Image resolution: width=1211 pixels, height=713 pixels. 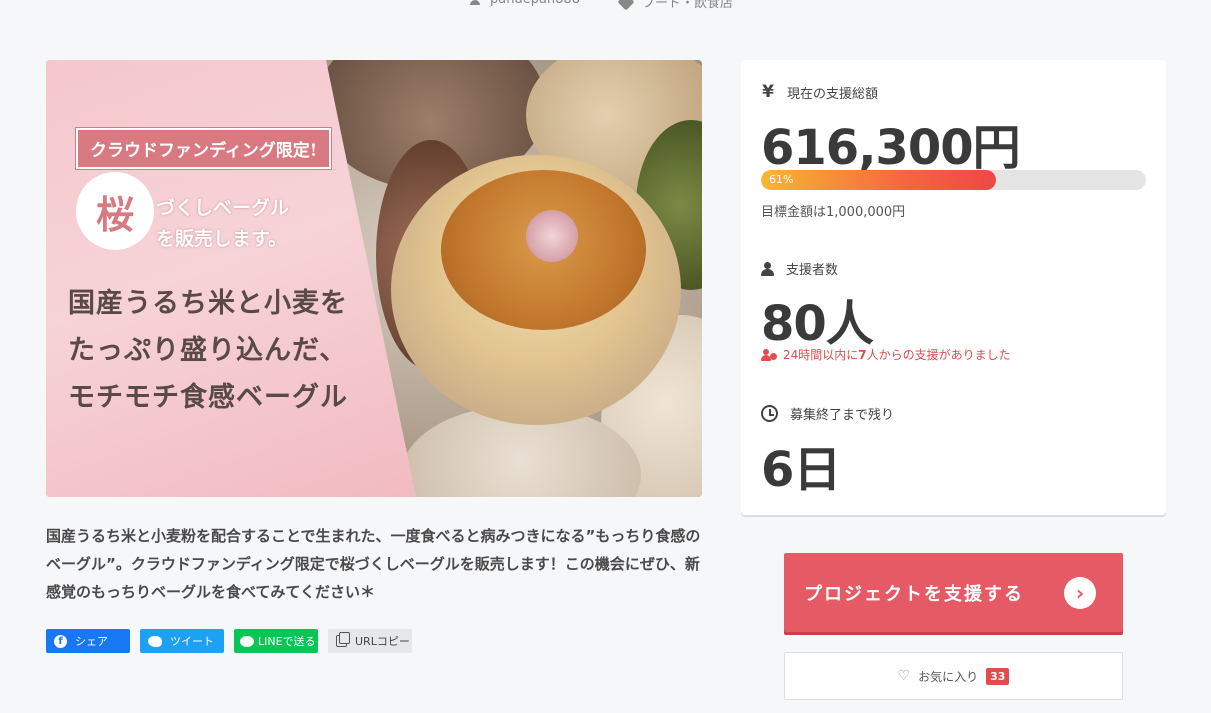 I want to click on tag-icon, so click(x=626, y=5).